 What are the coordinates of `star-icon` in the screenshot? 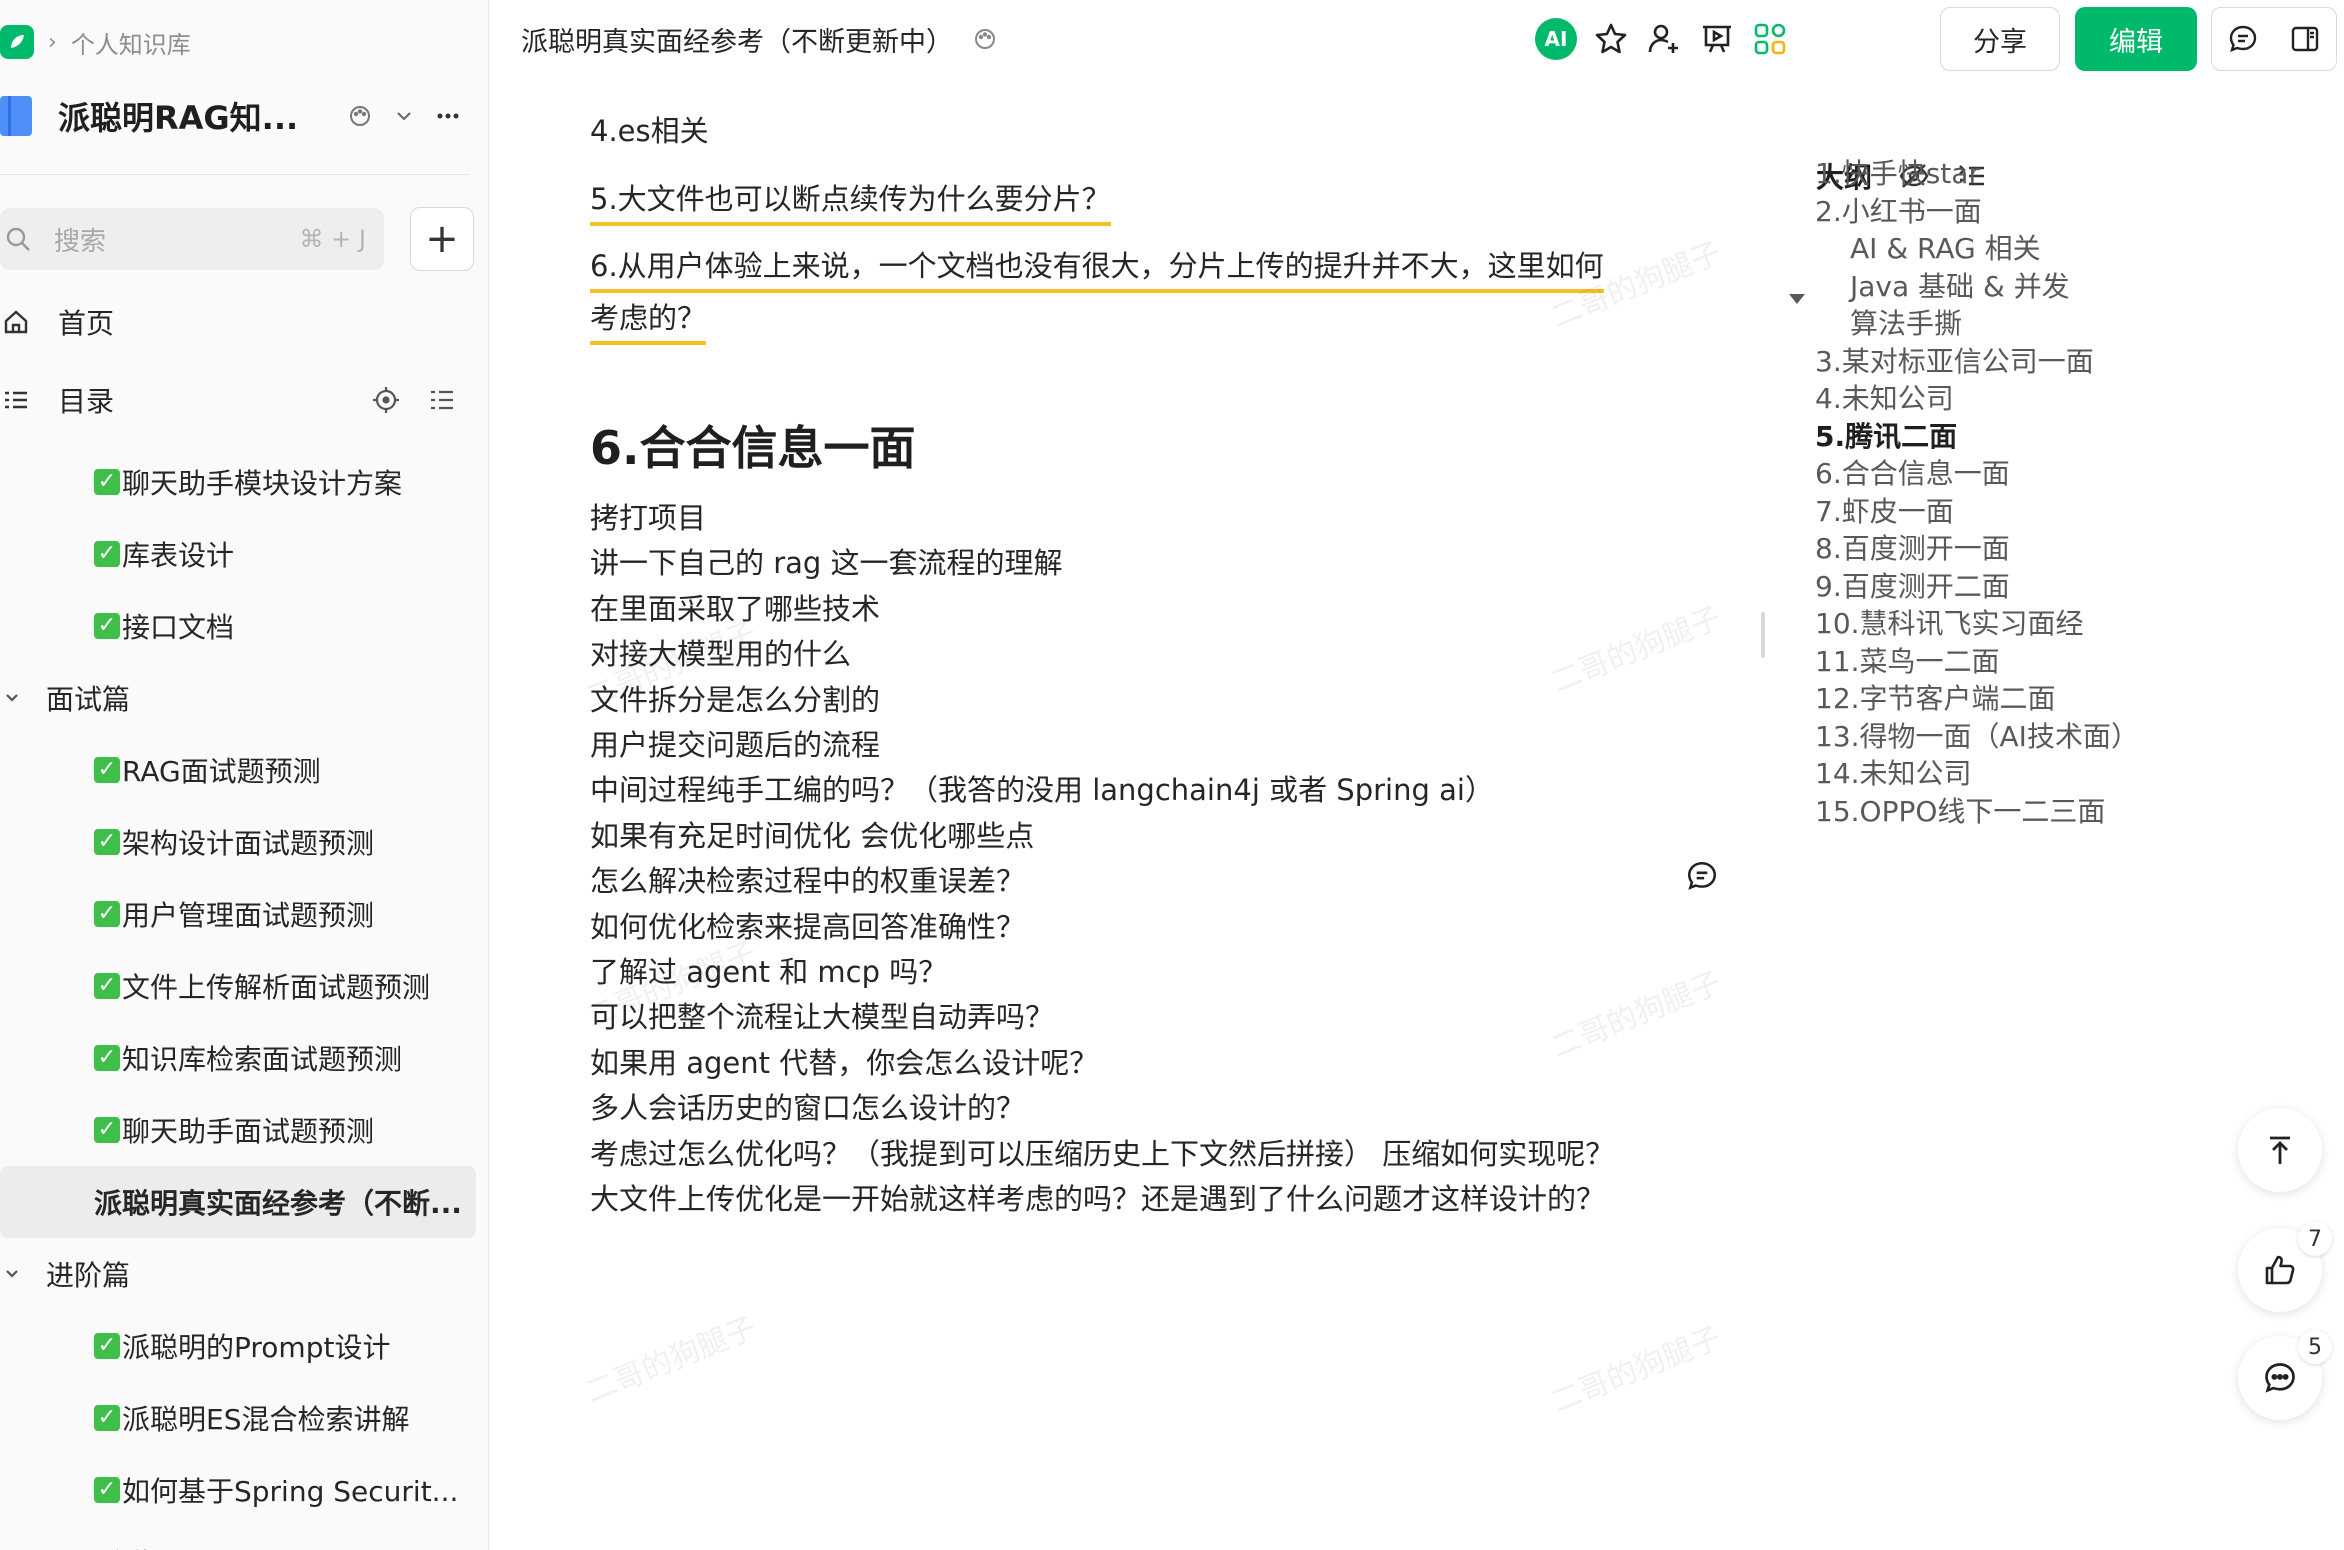 It's located at (1611, 39).